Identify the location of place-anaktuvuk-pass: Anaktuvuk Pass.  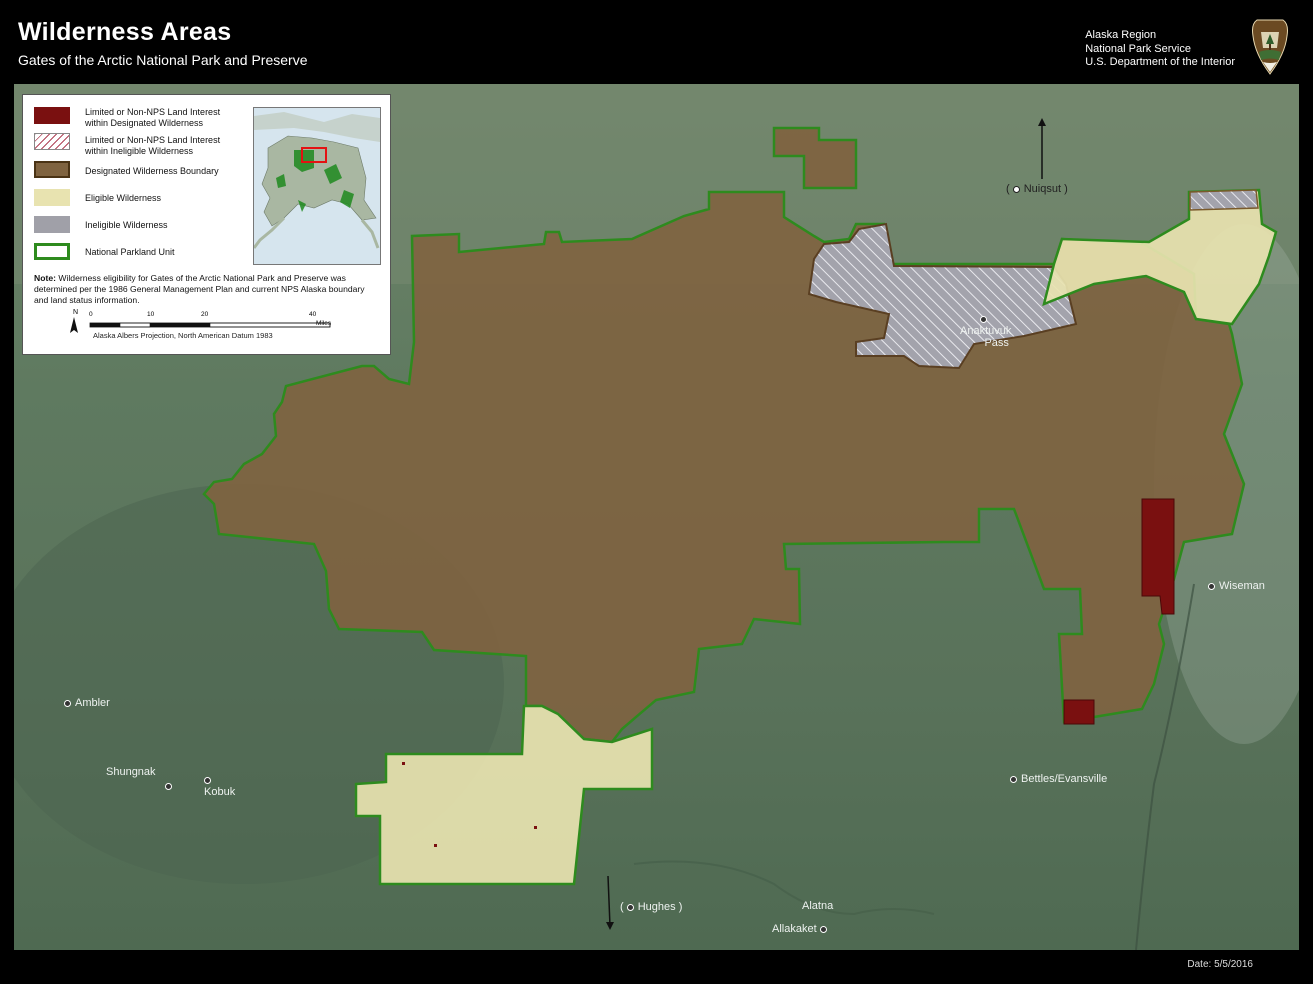
(985, 331).